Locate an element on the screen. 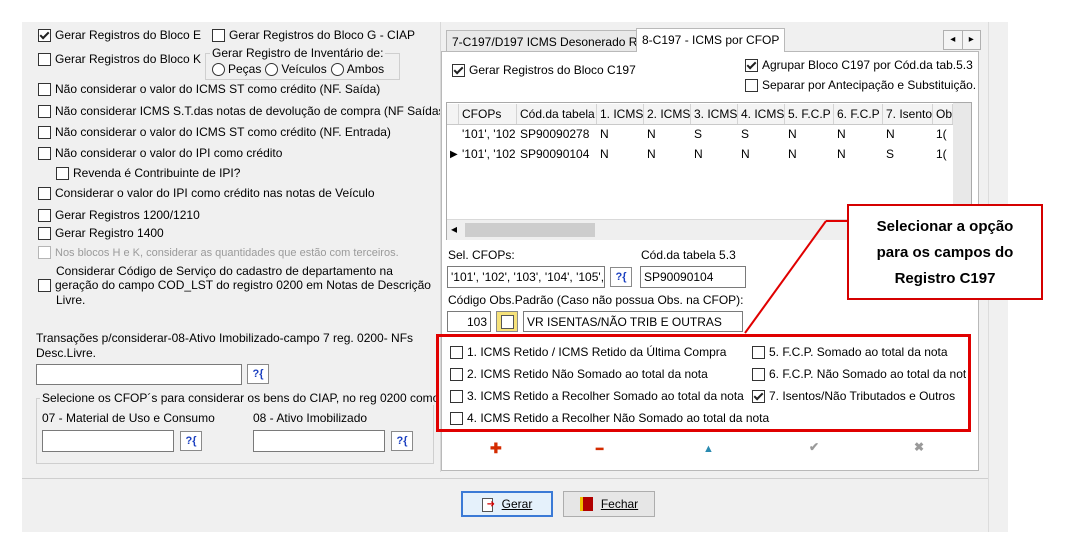  tab-c197-desonerado: 7-C197/D197 ICMS Desonerado RJ is located at coordinates (548, 41).